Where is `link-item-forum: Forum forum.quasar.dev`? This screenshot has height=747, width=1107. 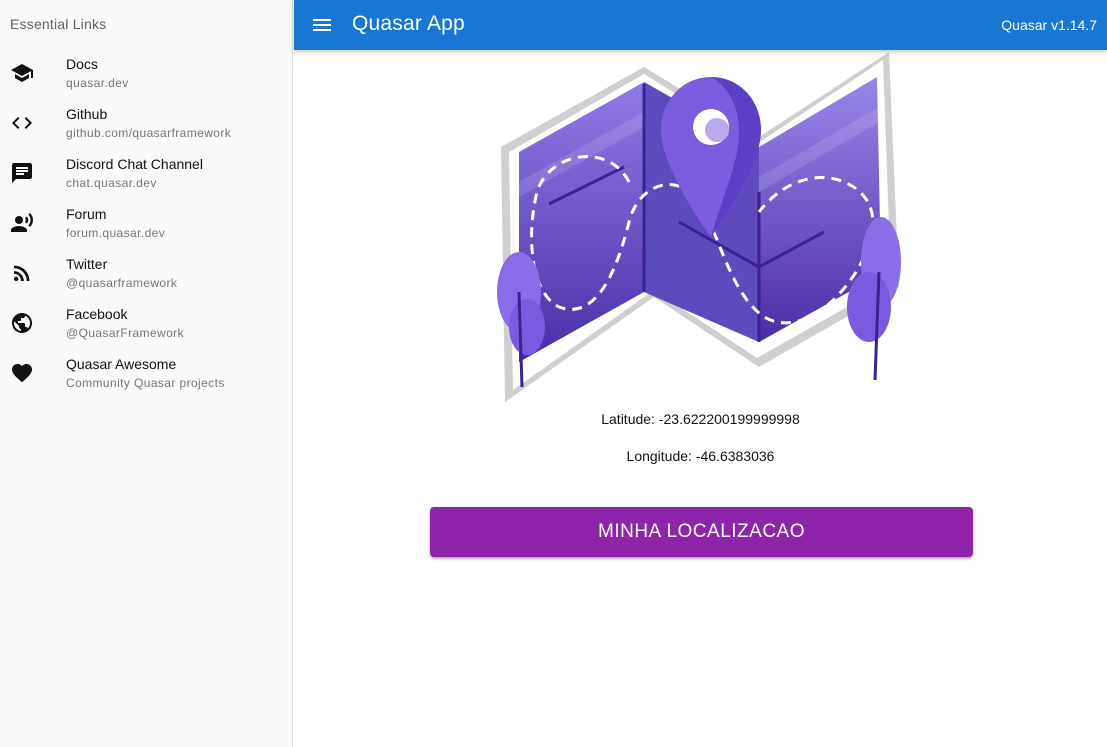 link-item-forum: Forum forum.quasar.dev is located at coordinates (146, 223).